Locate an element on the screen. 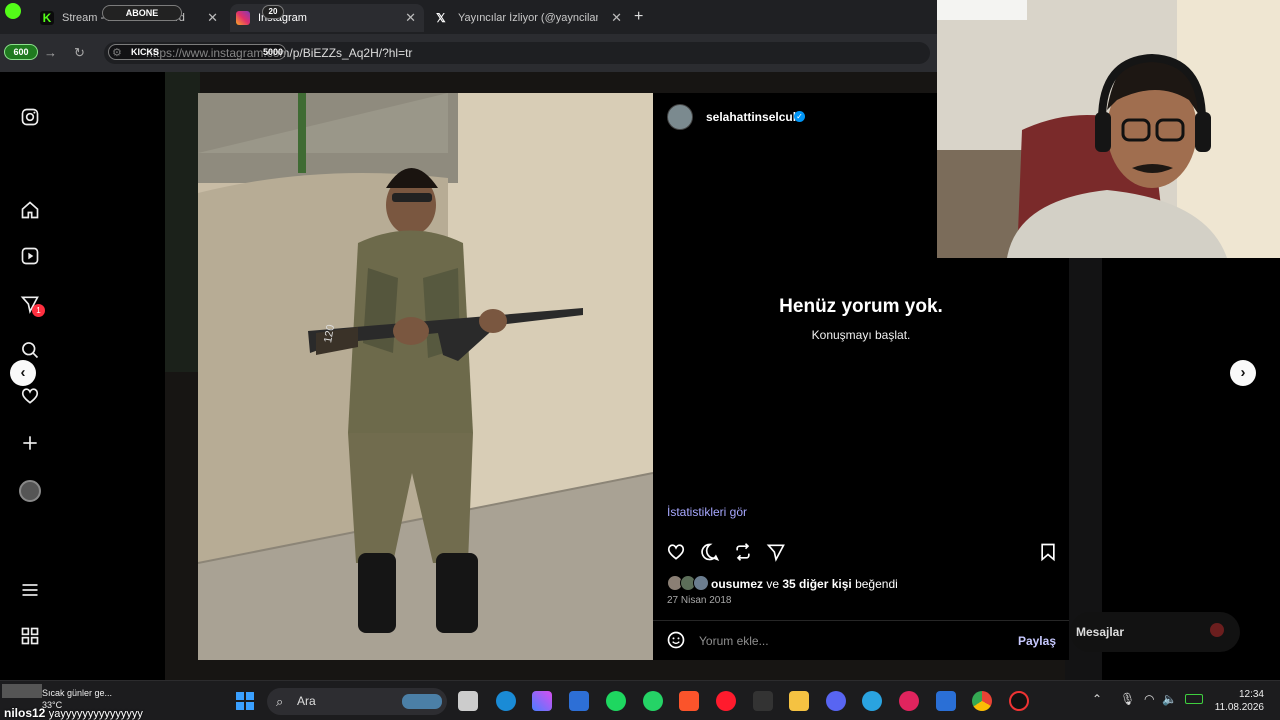 This screenshot has width=1280, height=720. kicks-count: 5000 is located at coordinates (272, 52).